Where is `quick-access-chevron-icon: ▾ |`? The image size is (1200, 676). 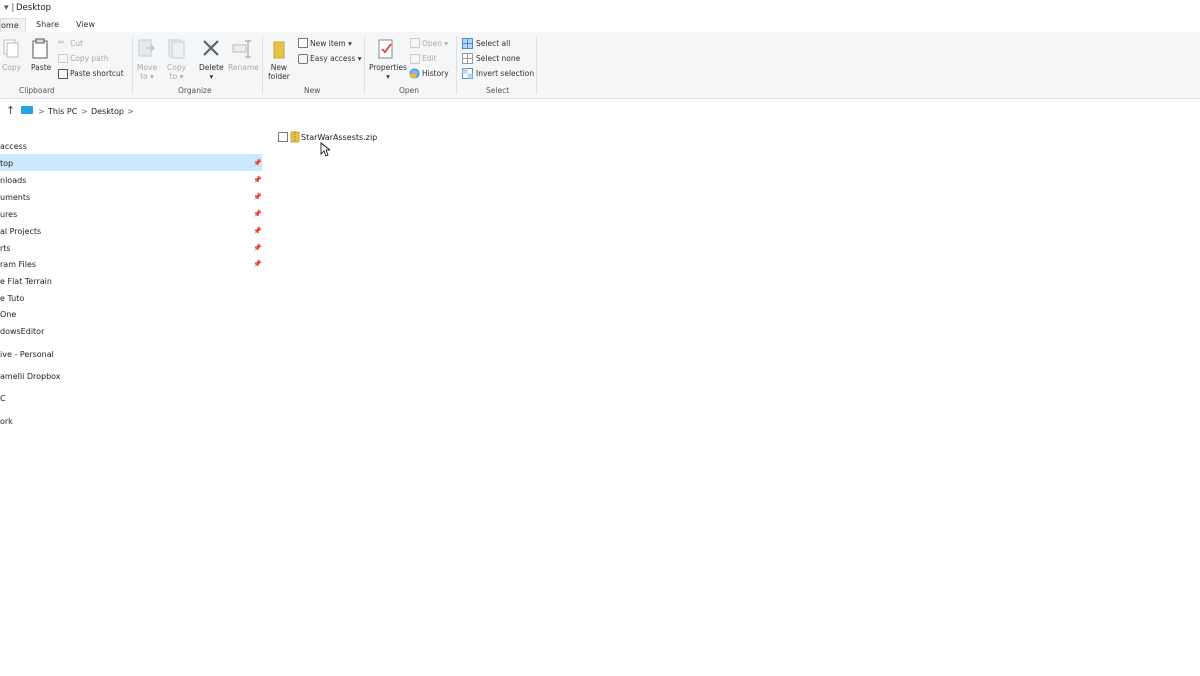 quick-access-chevron-icon: ▾ | is located at coordinates (9, 8).